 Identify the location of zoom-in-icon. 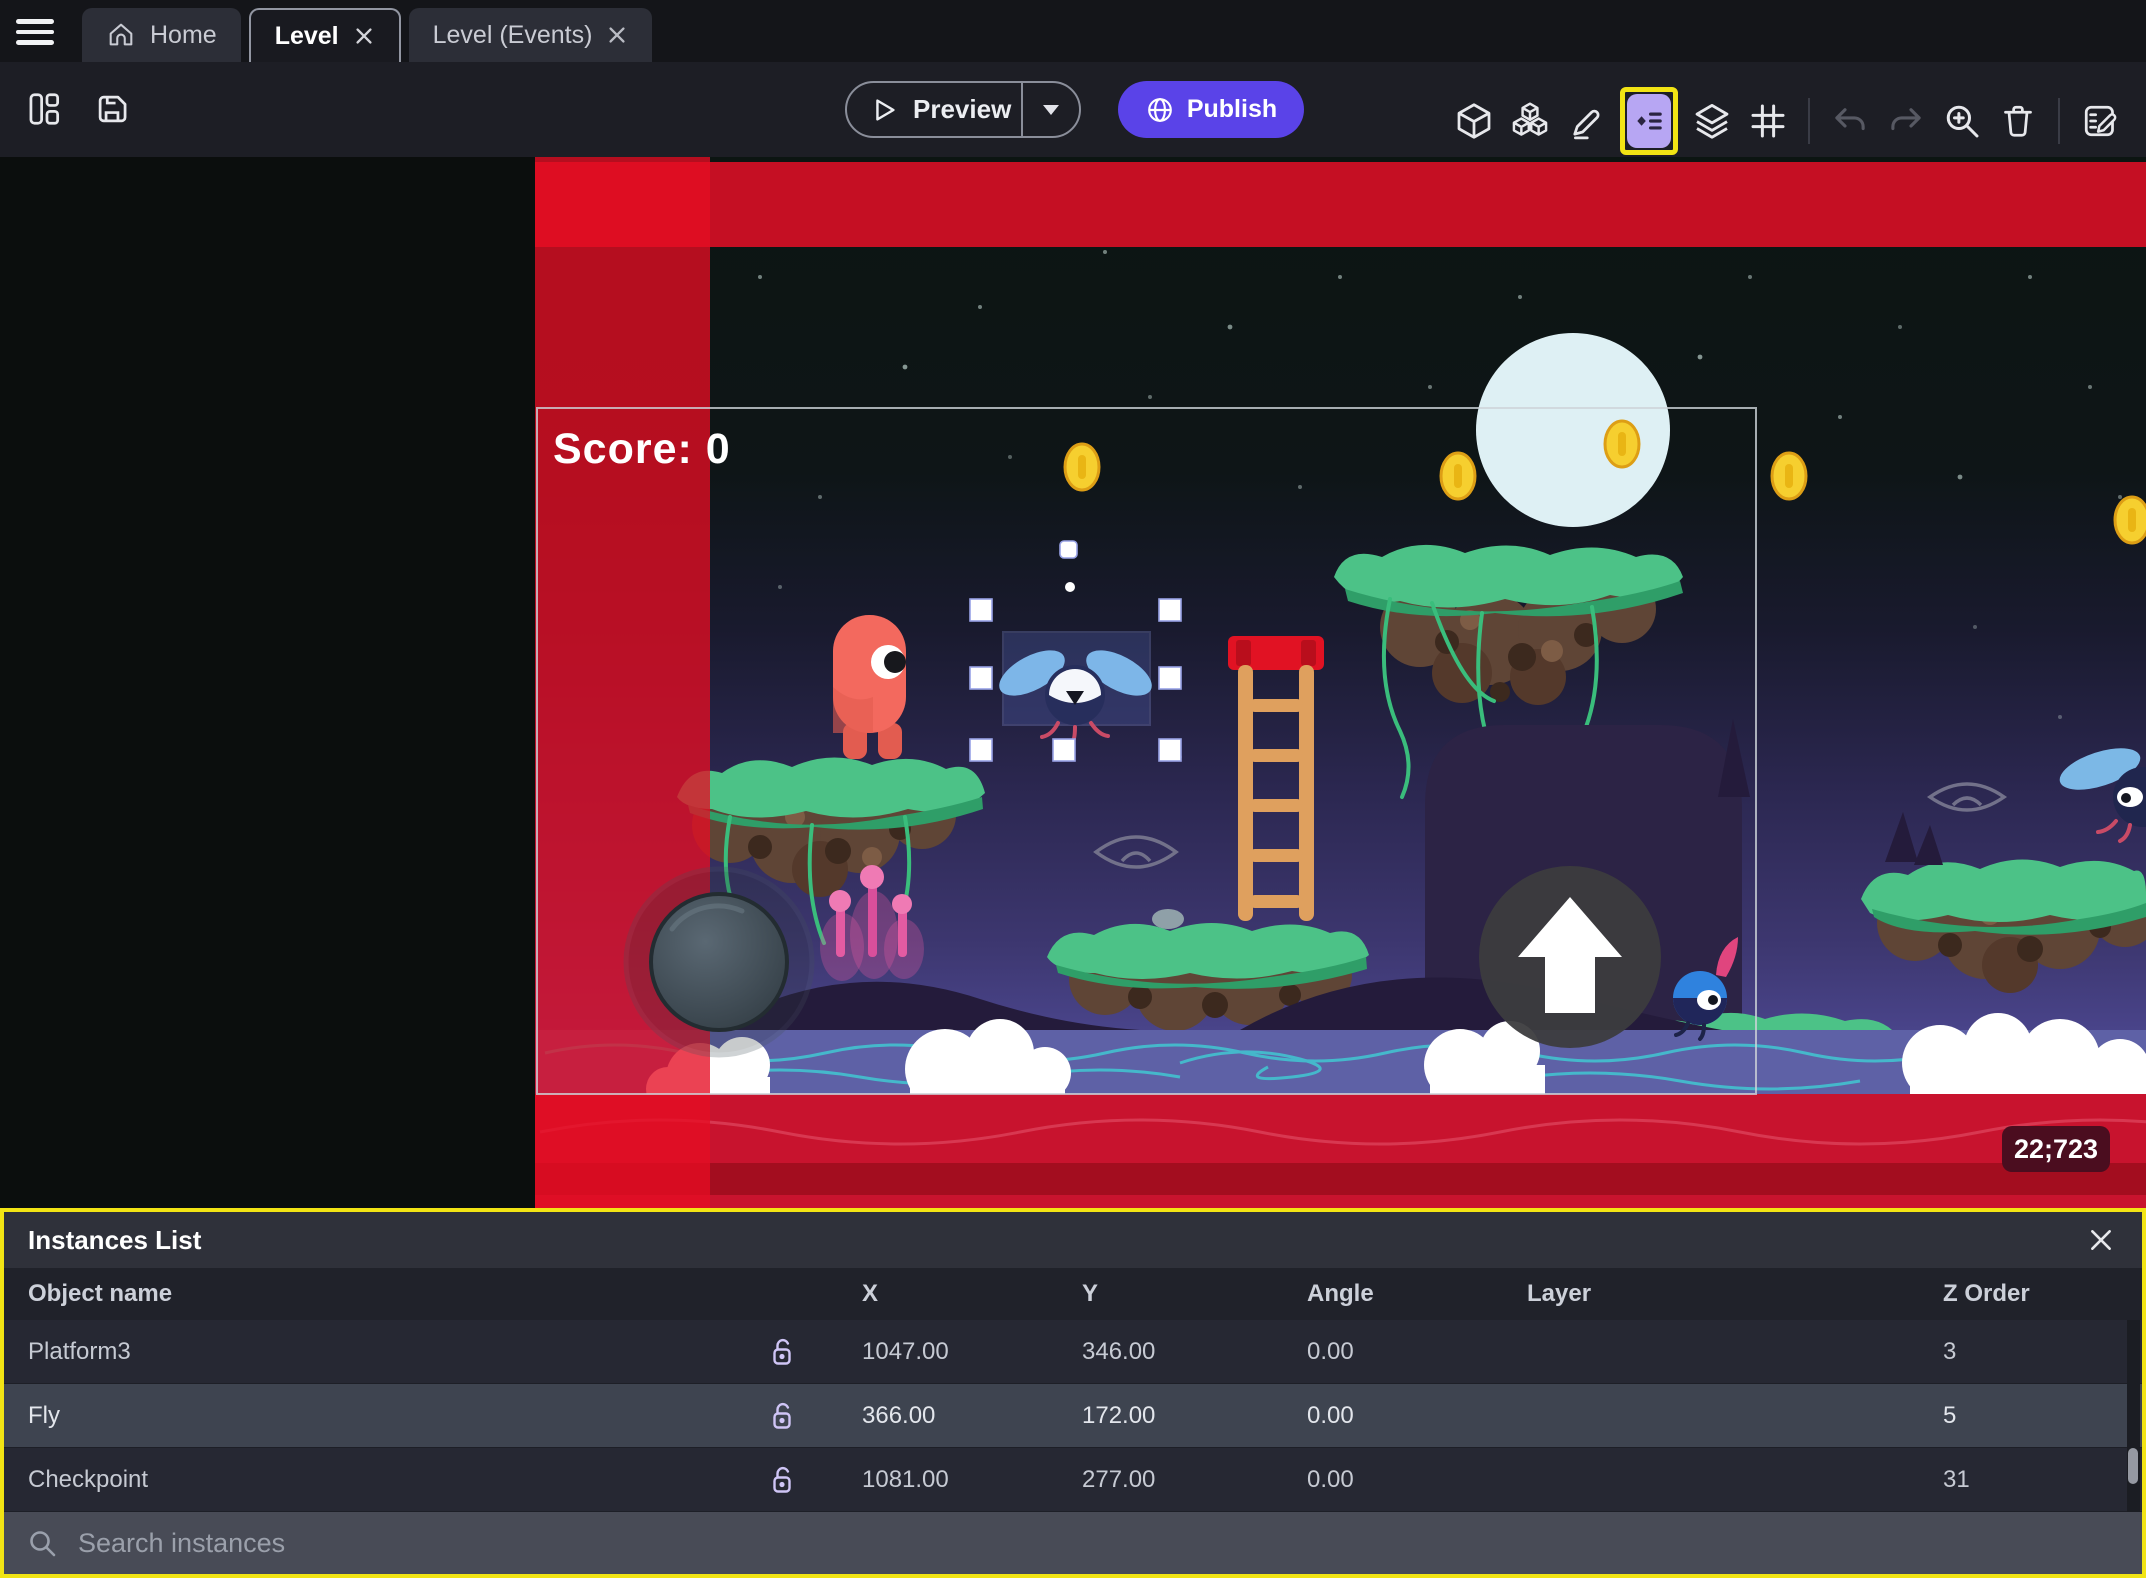
(1962, 121).